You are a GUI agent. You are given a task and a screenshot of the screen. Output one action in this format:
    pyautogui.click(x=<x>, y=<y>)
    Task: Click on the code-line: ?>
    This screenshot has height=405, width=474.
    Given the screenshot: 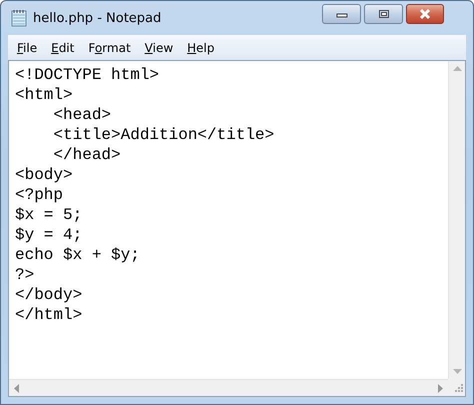 What is the action you would take?
    pyautogui.click(x=24, y=275)
    